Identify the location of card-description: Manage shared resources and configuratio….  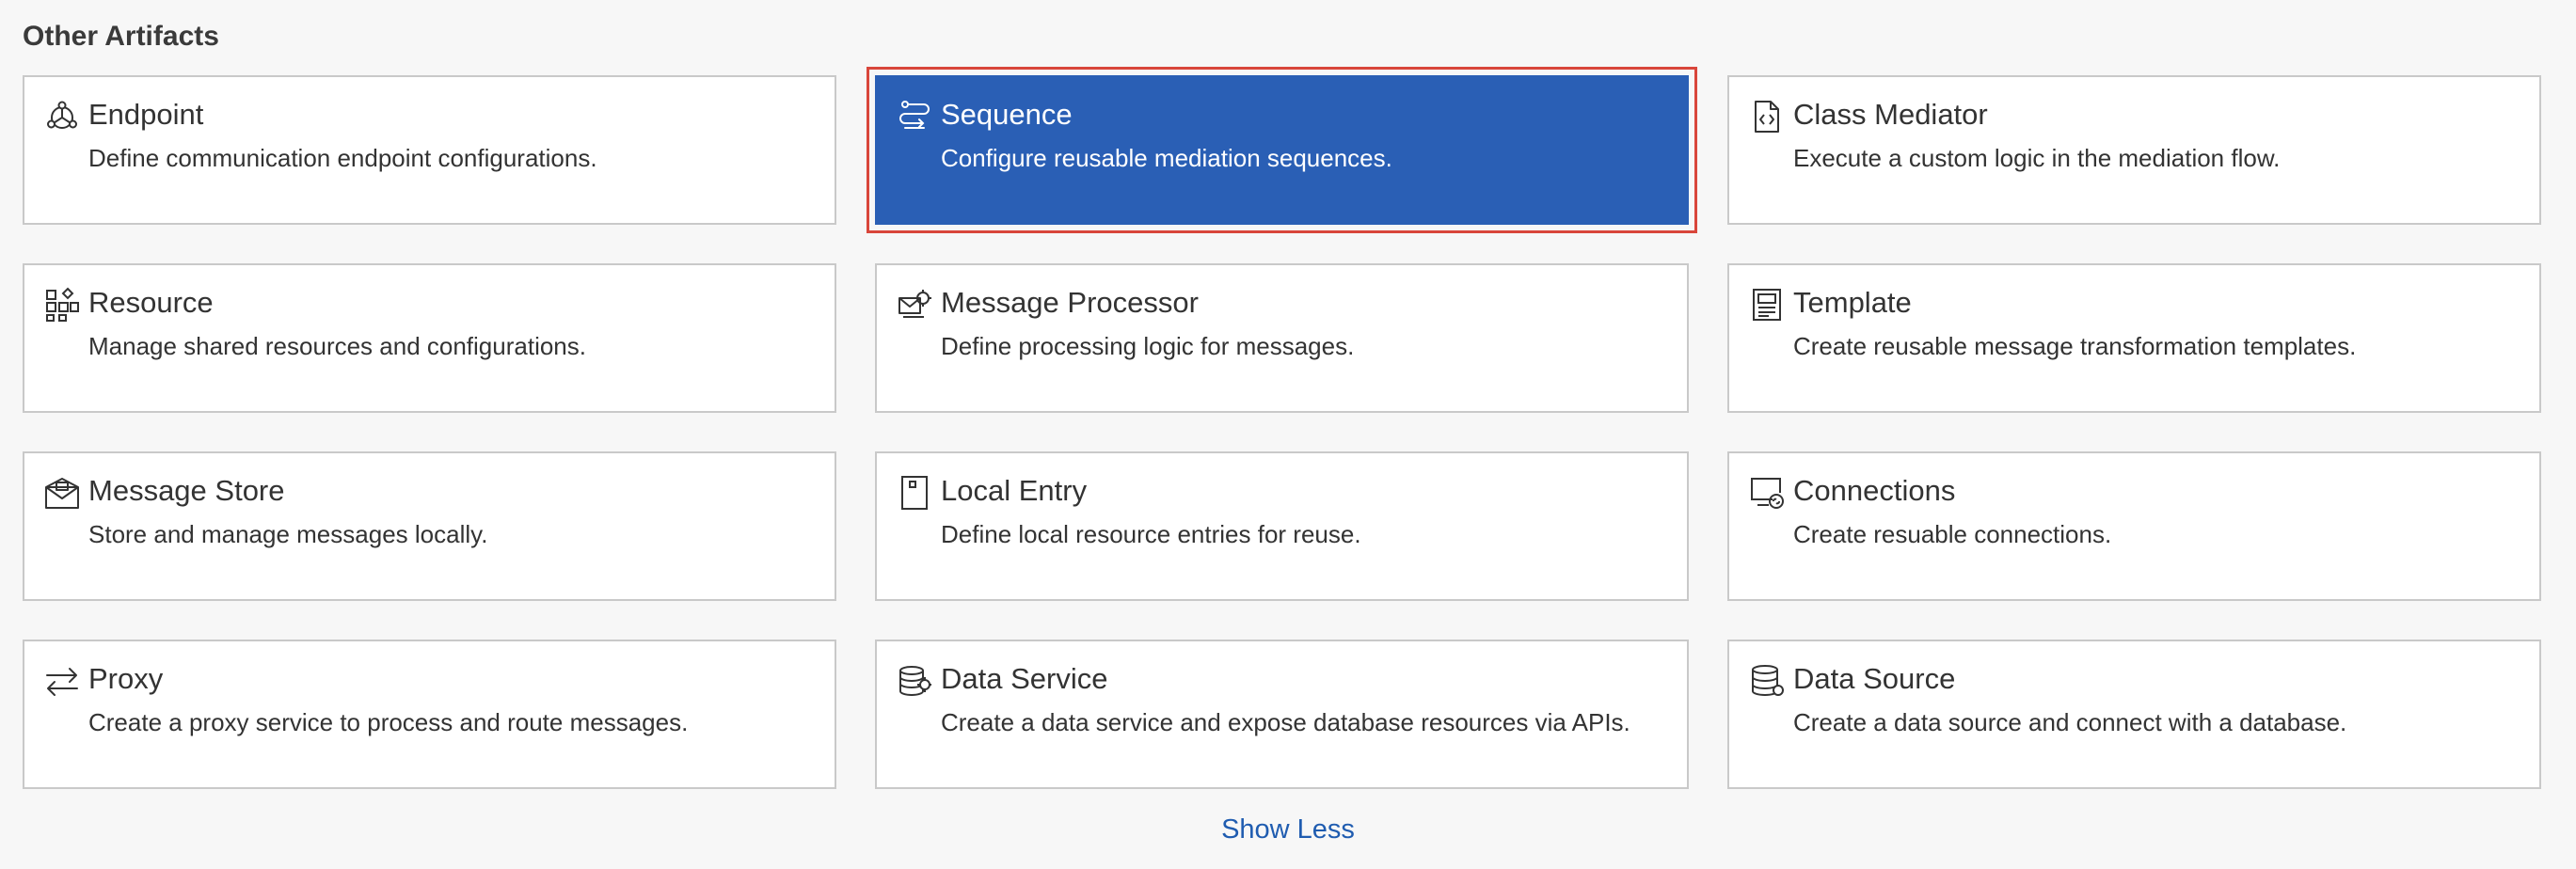
(337, 346).